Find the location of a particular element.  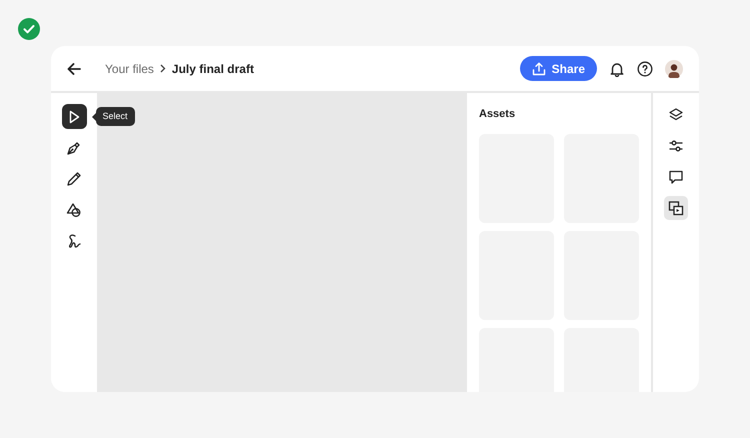

panel-button is located at coordinates (676, 208).